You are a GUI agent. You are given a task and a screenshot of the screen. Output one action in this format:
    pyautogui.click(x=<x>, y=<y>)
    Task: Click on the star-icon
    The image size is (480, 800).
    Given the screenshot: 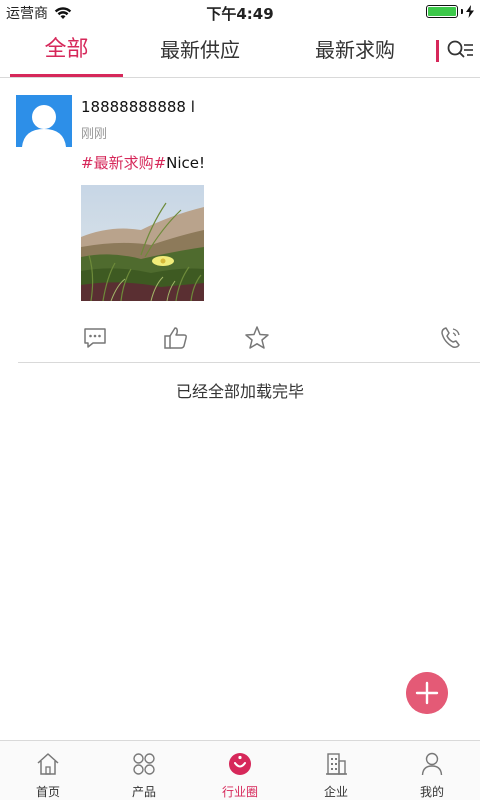 What is the action you would take?
    pyautogui.click(x=257, y=338)
    